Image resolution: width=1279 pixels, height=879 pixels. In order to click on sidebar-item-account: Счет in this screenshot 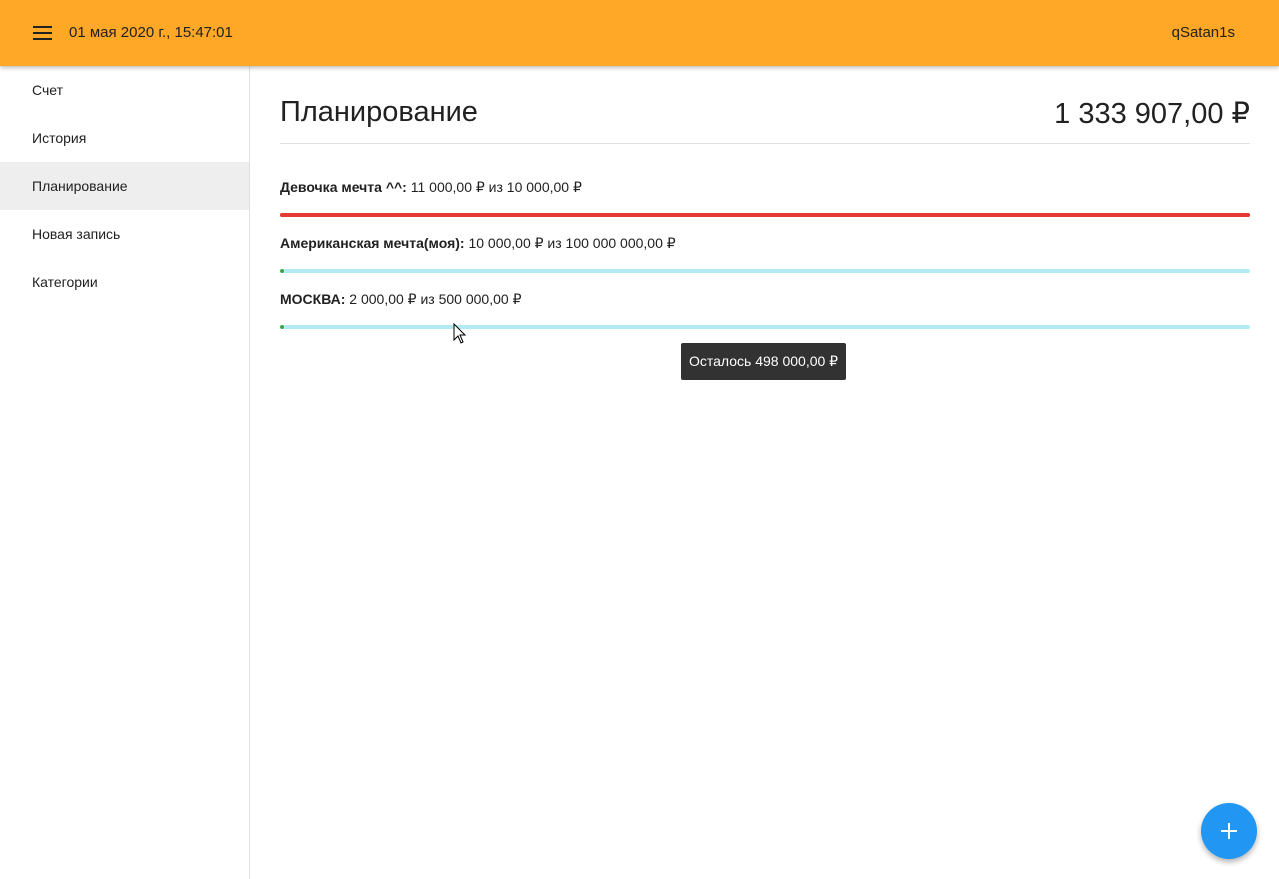, I will do `click(124, 90)`.